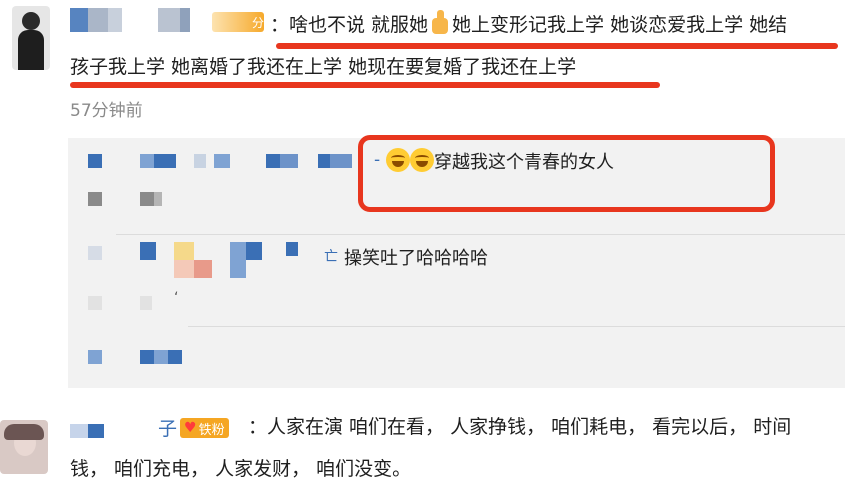 The image size is (845, 486). Describe the element at coordinates (258, 22) in the screenshot. I see `fan-badge-label: 分` at that location.